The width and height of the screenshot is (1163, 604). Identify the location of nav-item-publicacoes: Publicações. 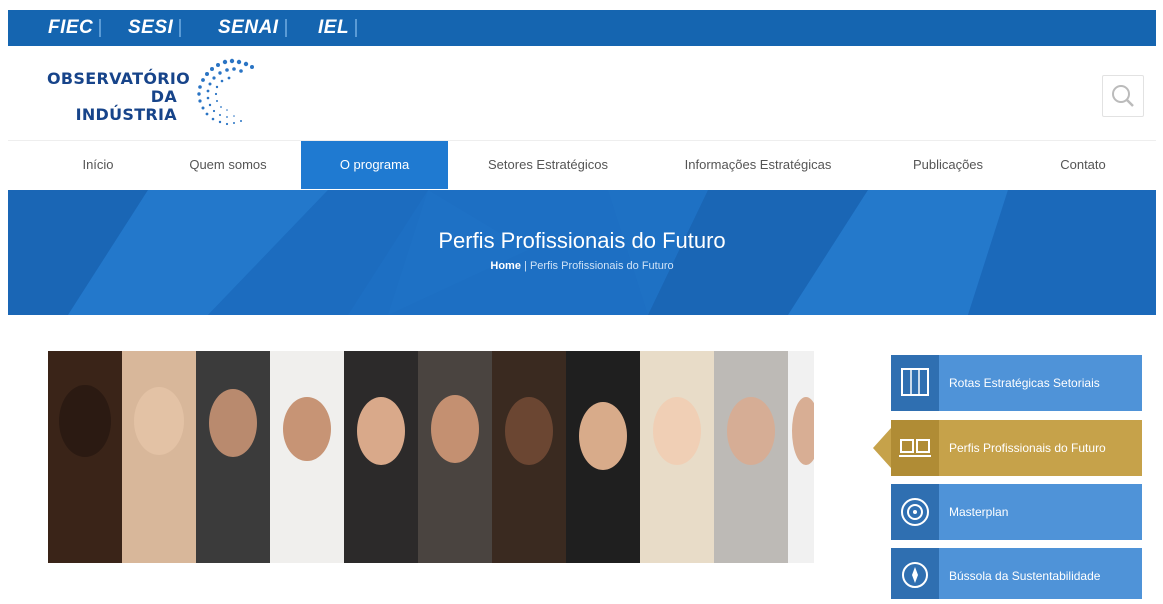
(948, 165).